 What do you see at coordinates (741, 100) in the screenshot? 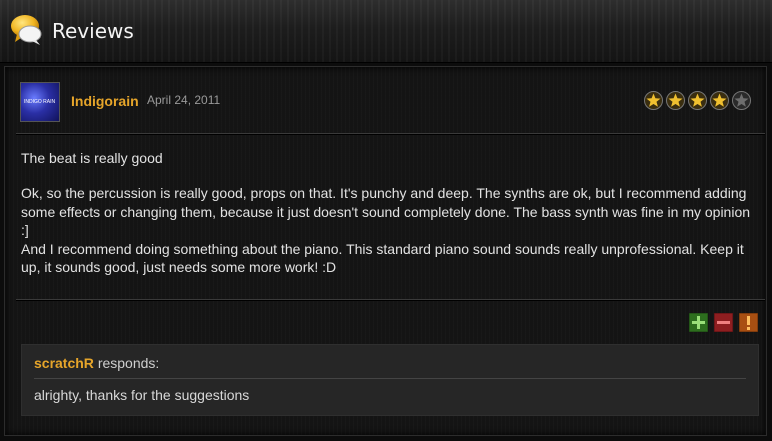
I see `star-empty-icon` at bounding box center [741, 100].